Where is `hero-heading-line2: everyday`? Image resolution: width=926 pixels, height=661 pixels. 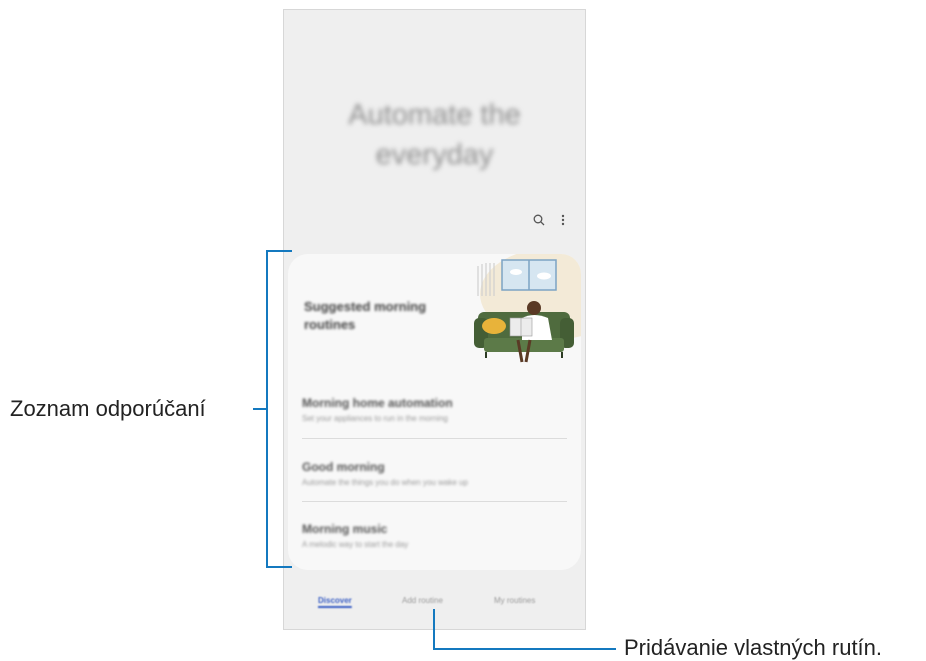 hero-heading-line2: everyday is located at coordinates (434, 155).